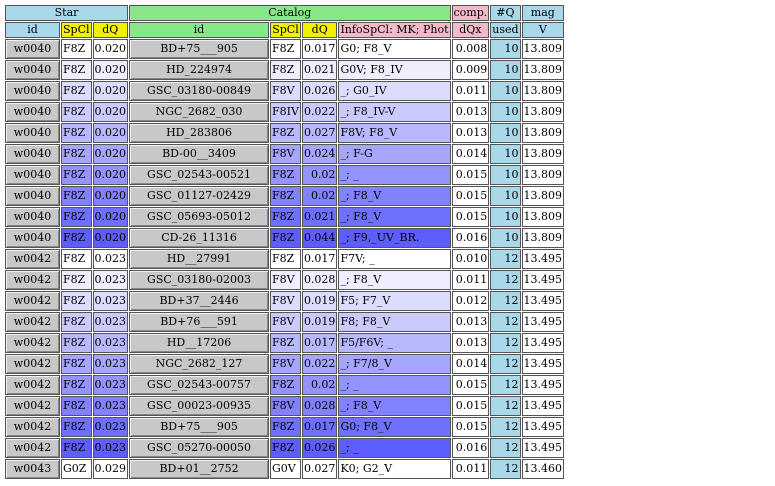 Image resolution: width=775 pixels, height=486 pixels. What do you see at coordinates (199, 280) in the screenshot?
I see `catalog-id-button: GSC_03180-02003` at bounding box center [199, 280].